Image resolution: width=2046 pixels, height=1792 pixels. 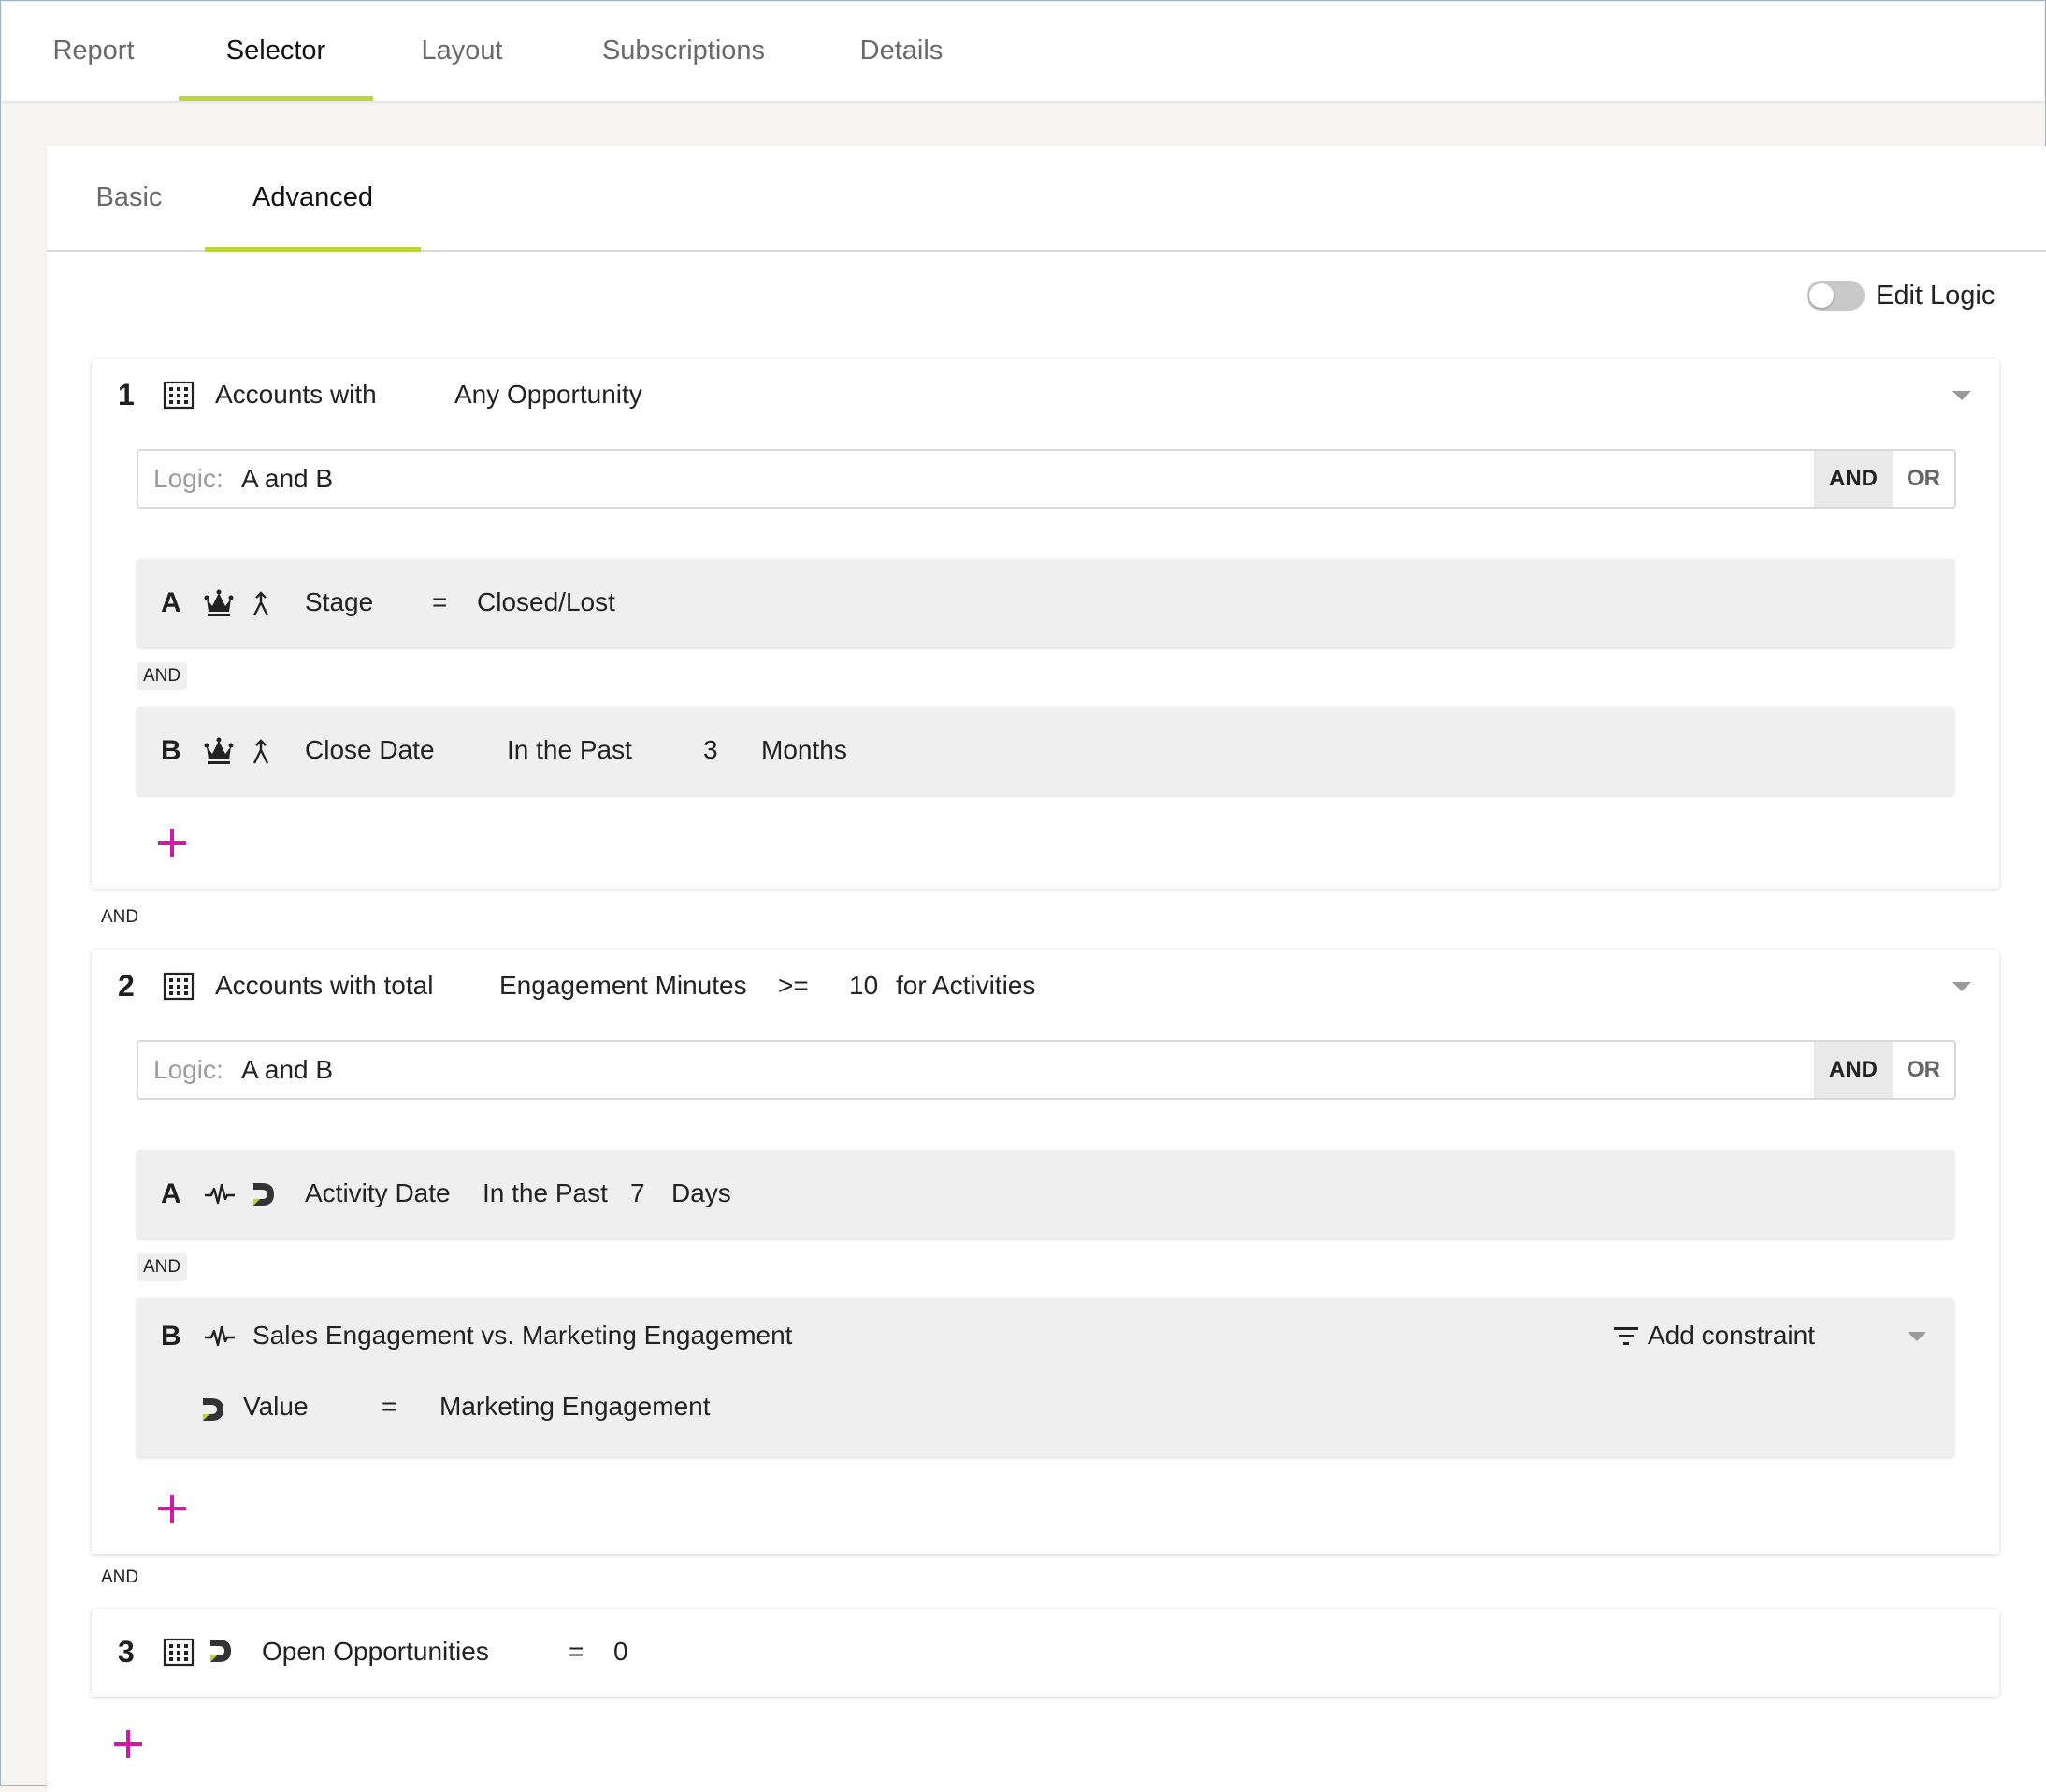 I want to click on group-suffix: for Activities, so click(x=965, y=986).